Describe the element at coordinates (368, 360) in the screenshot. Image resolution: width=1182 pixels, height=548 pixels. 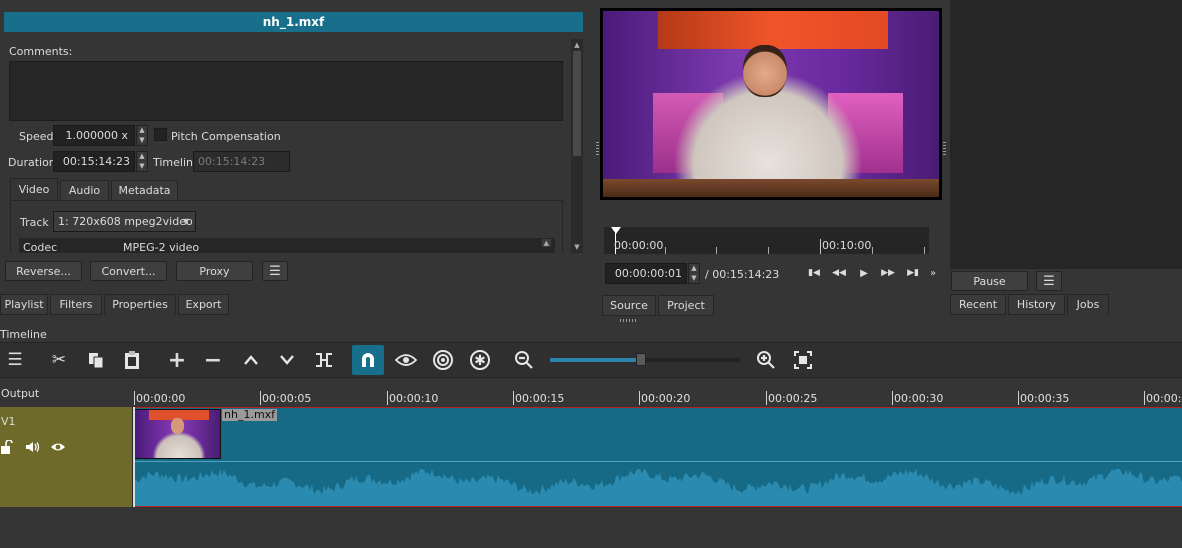
I see `snap-magnet-icon` at that location.